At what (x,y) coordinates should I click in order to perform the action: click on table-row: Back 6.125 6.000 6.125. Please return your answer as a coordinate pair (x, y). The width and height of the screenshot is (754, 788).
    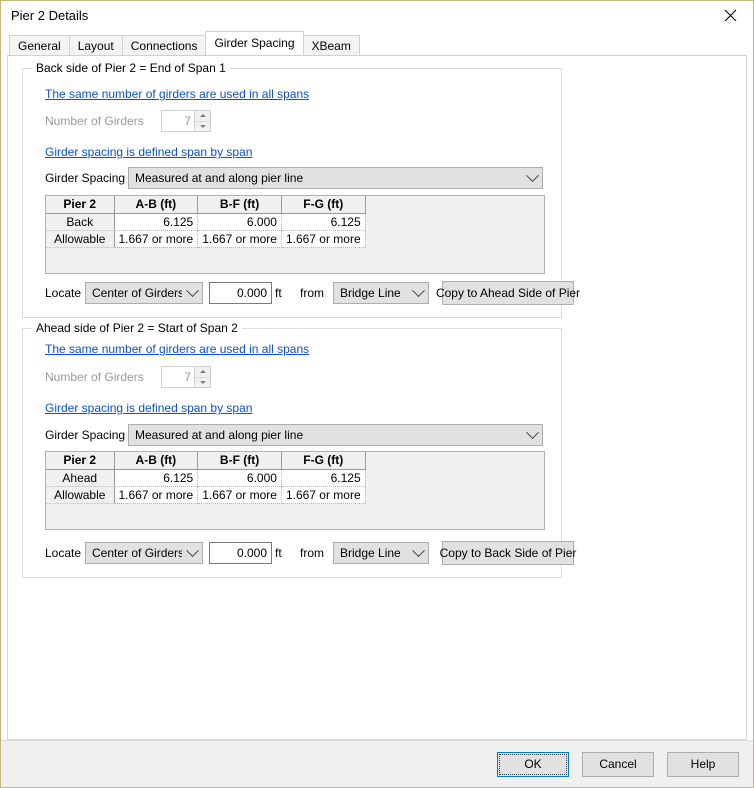
    Looking at the image, I should click on (206, 222).